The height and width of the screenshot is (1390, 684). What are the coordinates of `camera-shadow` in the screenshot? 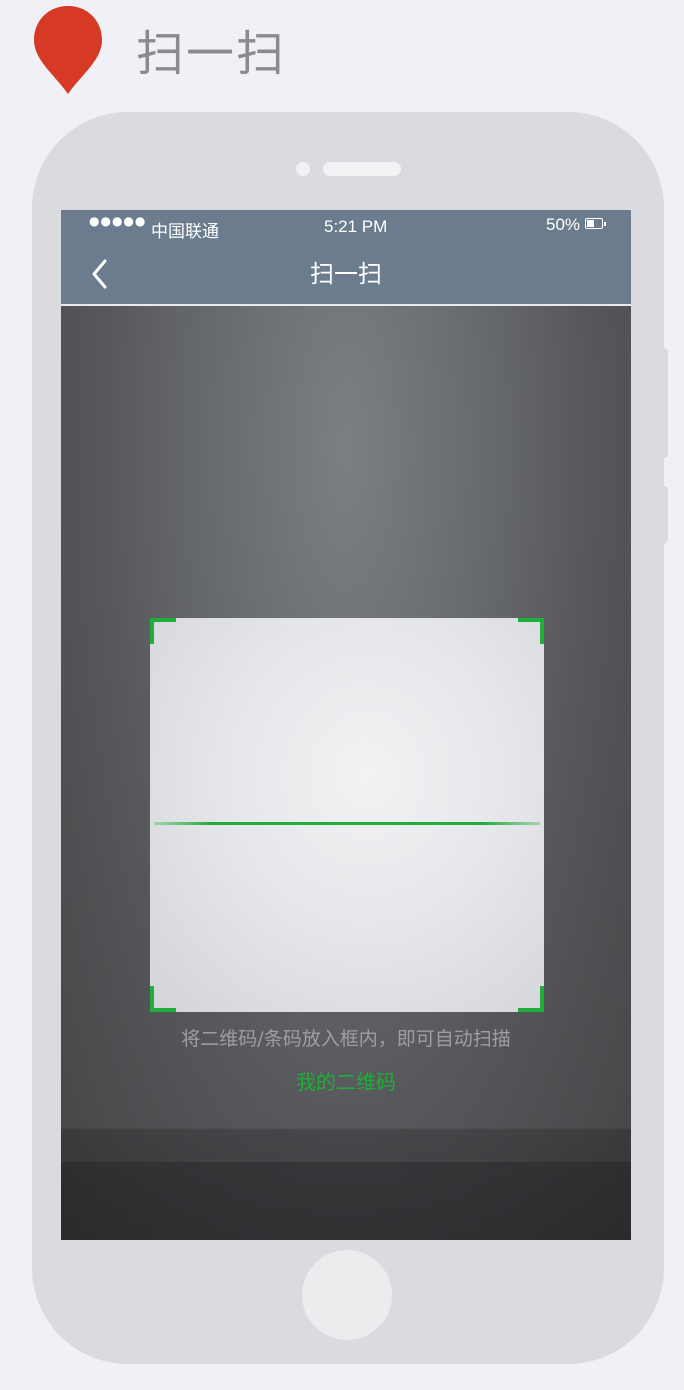 It's located at (346, 1201).